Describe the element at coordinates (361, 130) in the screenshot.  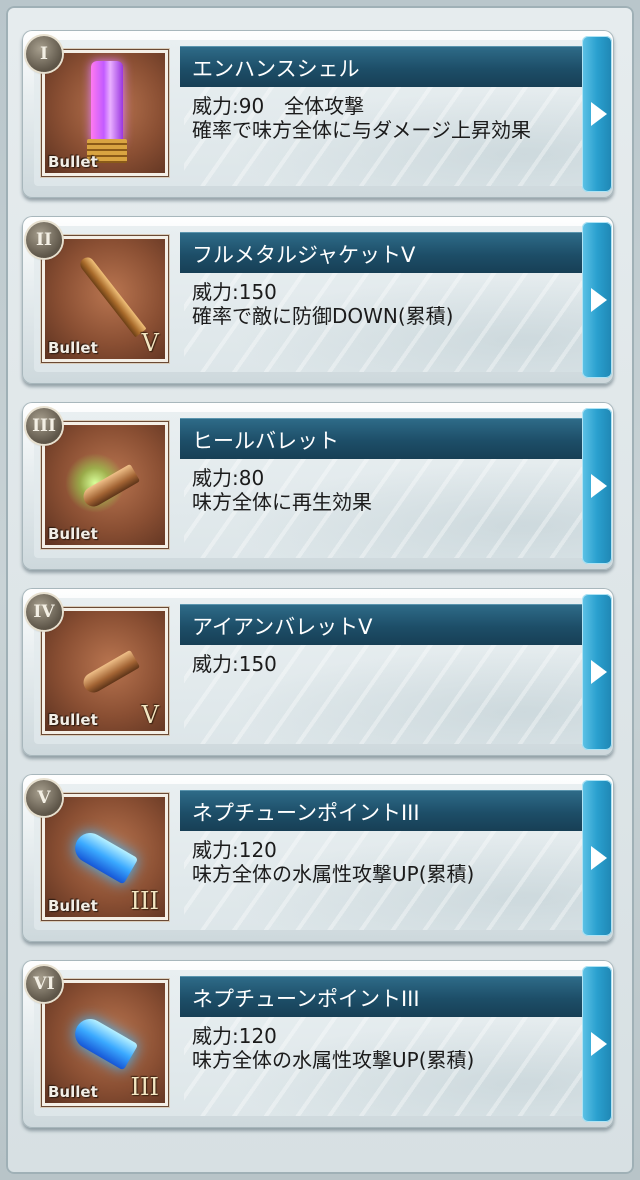
I see `bullet-desc-line: 確率で味方全体に与ダメージ上昇効果` at that location.